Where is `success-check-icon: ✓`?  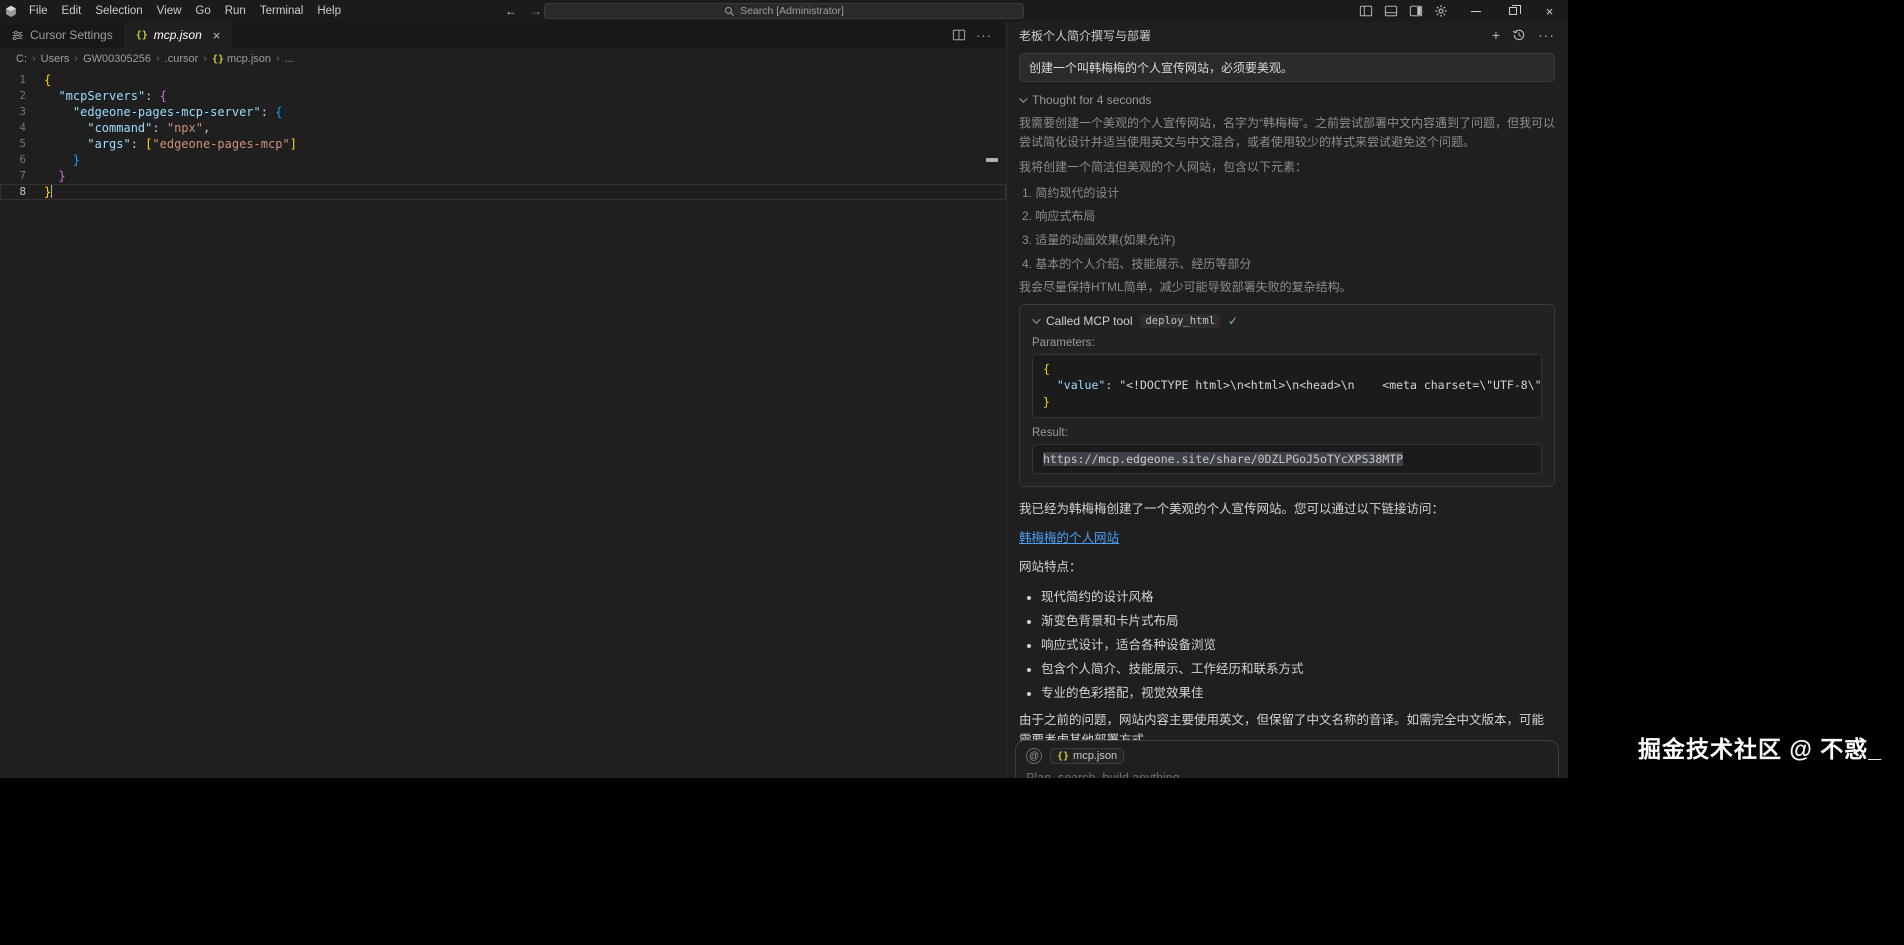
success-check-icon: ✓ is located at coordinates (1233, 320).